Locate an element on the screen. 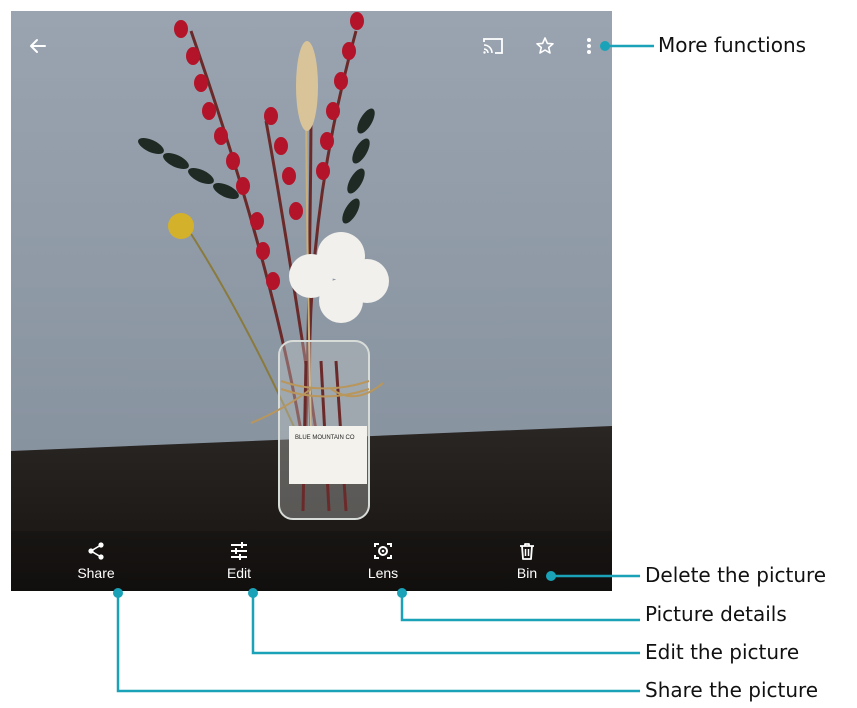  trash-icon is located at coordinates (527, 551).